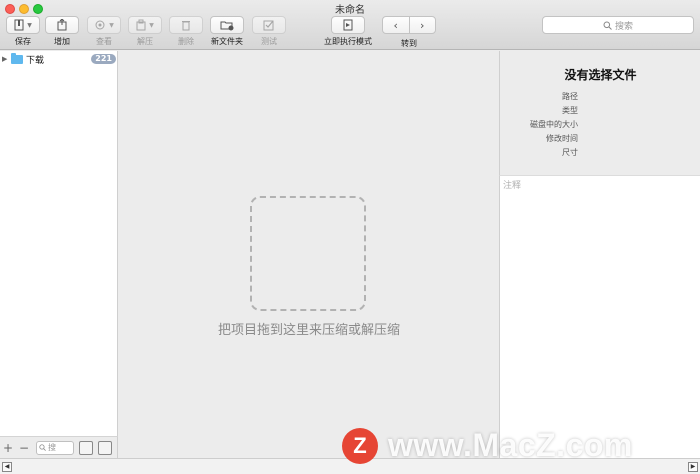 Image resolution: width=700 pixels, height=474 pixels. Describe the element at coordinates (141, 25) in the screenshot. I see `extract-icon` at that location.